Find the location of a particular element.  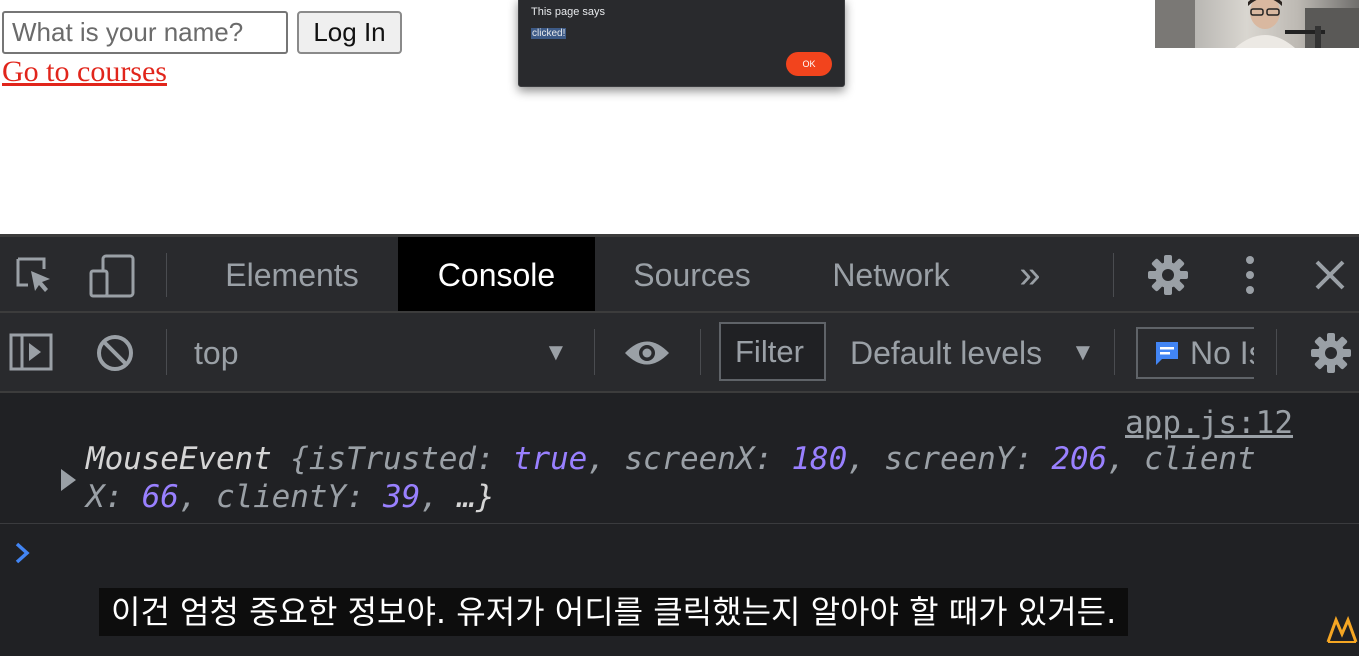

dialog-ok-button: OK is located at coordinates (809, 64).